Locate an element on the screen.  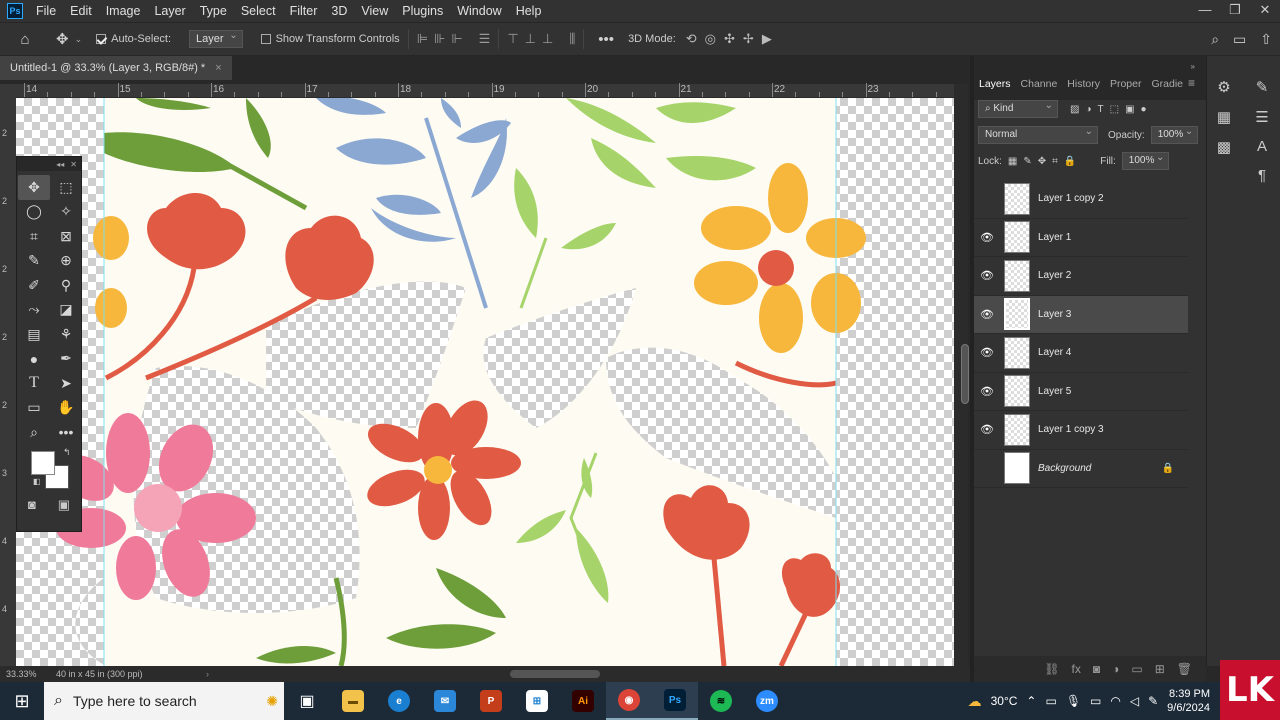
eyedropper-tool-icon: ✎ is located at coordinates (34, 261).